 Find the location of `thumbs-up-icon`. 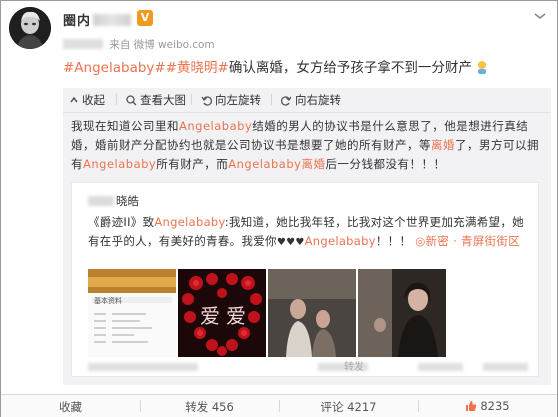

thumbs-up-icon is located at coordinates (471, 406).